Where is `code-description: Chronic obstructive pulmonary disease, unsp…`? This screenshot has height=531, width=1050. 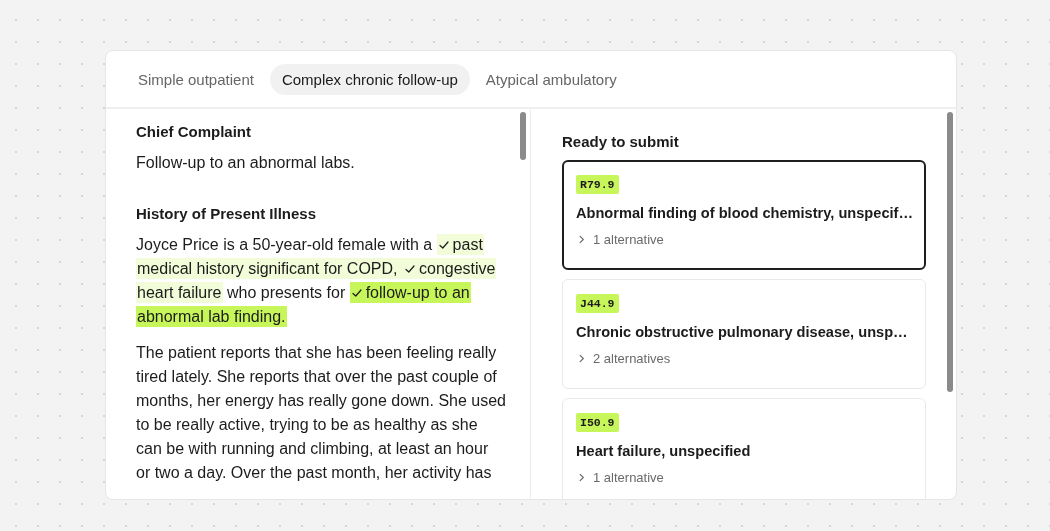 code-description: Chronic obstructive pulmonary disease, unsp… is located at coordinates (742, 332).